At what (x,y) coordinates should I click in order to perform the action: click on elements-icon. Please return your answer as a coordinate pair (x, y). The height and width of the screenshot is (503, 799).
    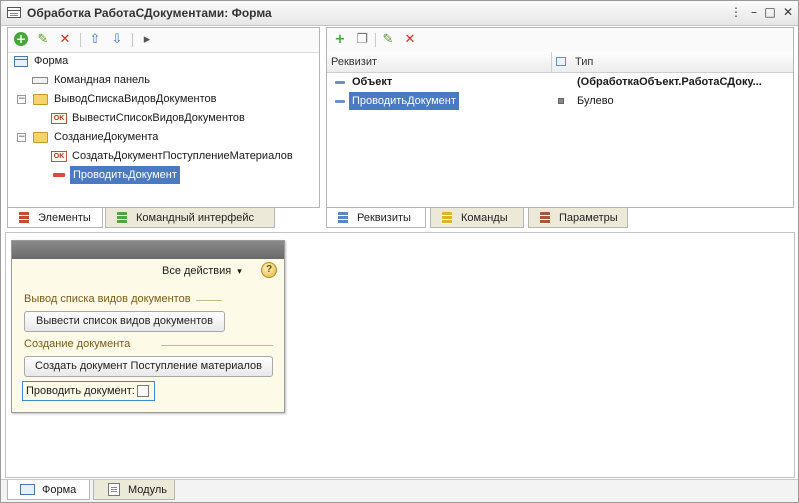
    Looking at the image, I should click on (24, 218).